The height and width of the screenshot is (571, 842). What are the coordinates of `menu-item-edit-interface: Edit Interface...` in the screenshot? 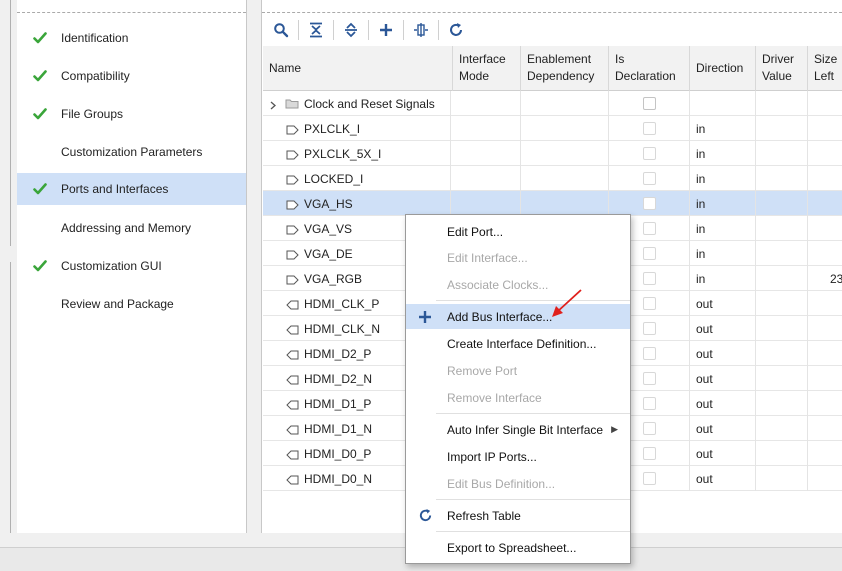 It's located at (518, 257).